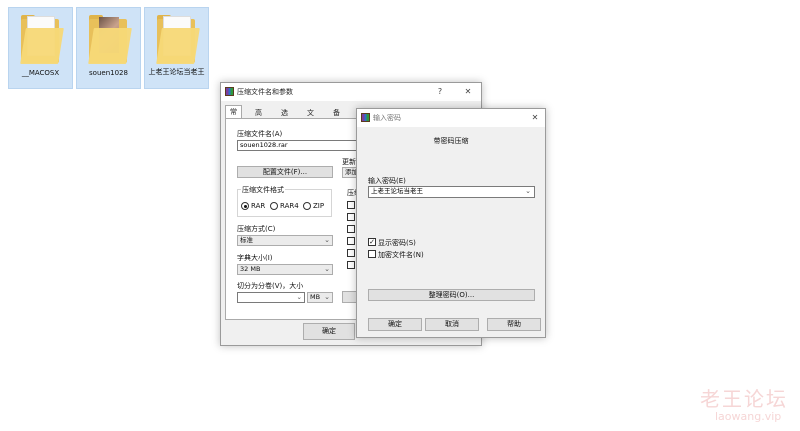  What do you see at coordinates (285, 269) in the screenshot?
I see `dict-select: 32 MB ⌄` at bounding box center [285, 269].